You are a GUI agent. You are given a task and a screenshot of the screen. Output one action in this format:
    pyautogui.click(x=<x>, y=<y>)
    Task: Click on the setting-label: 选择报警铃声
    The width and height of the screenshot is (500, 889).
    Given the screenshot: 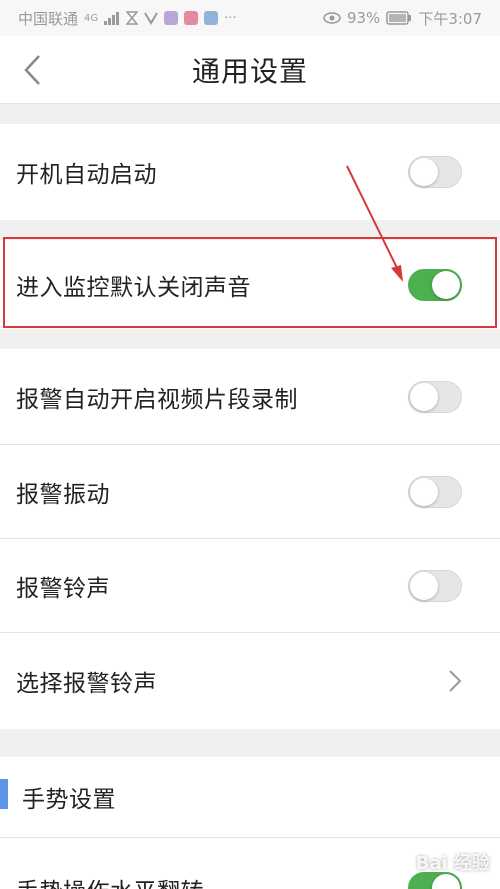 What is the action you would take?
    pyautogui.click(x=86, y=684)
    